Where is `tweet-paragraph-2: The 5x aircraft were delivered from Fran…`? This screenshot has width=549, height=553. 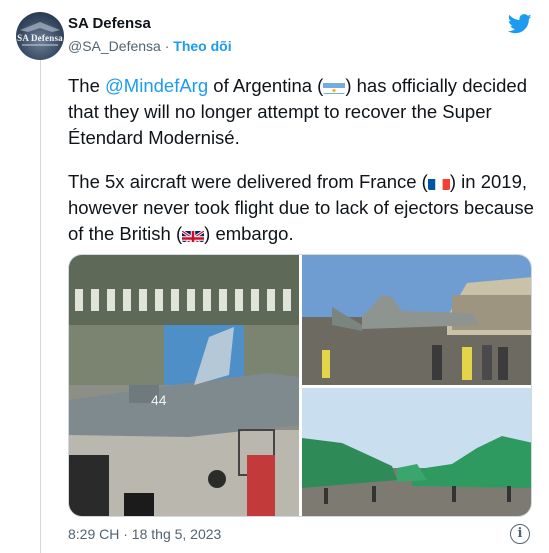
tweet-paragraph-2: The 5x aircraft were delivered from Fran… is located at coordinates (303, 208).